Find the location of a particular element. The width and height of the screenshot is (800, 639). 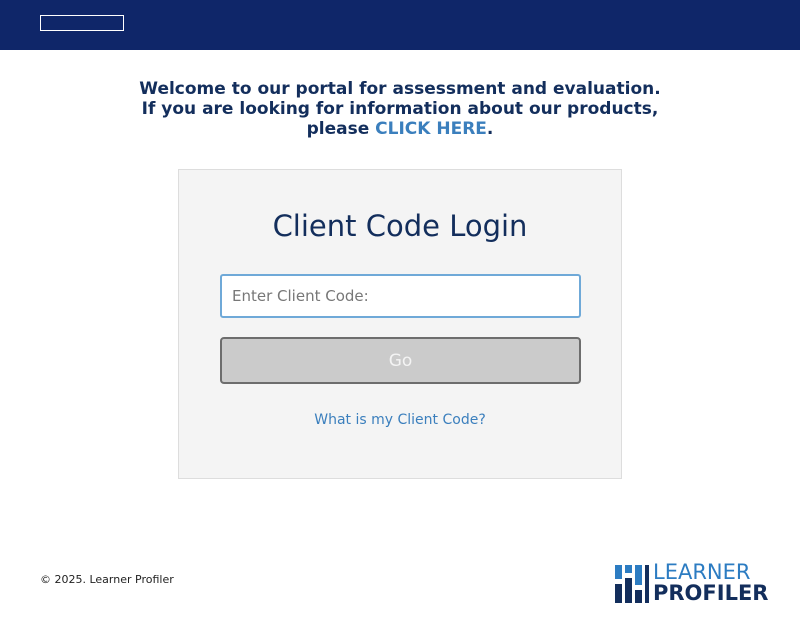

learner-profiler-logo: LEARNER PROFILER is located at coordinates (691, 582).